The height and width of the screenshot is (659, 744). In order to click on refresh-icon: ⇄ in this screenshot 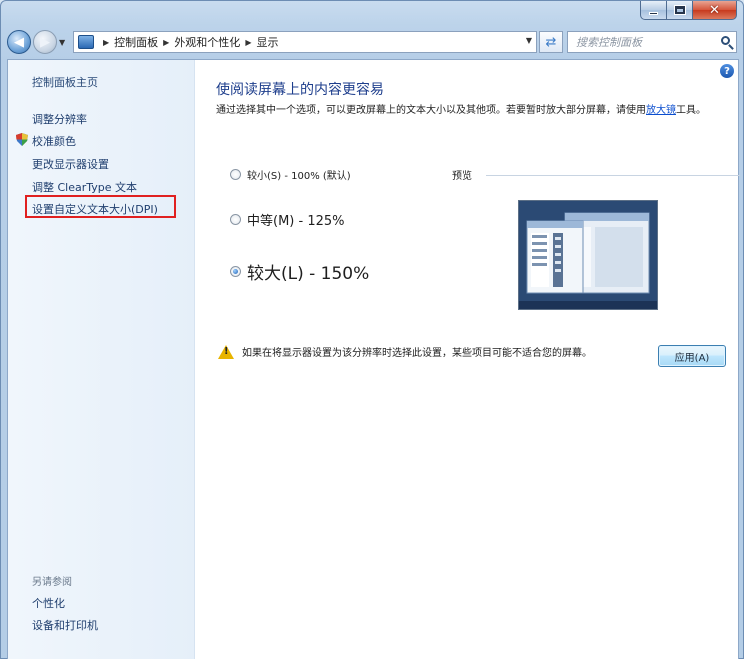, I will do `click(551, 42)`.